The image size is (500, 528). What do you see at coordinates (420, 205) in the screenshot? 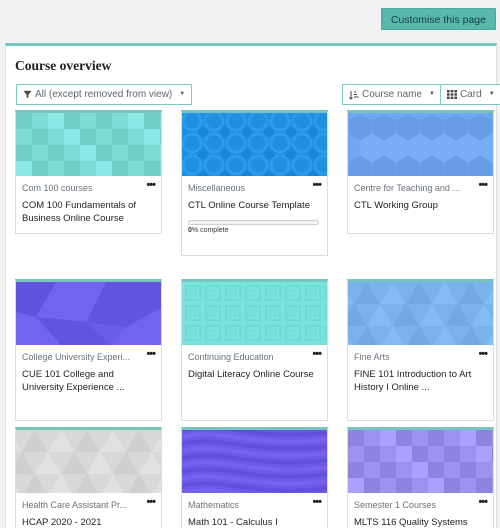
I see `course-name-link: CTL Working Group` at bounding box center [420, 205].